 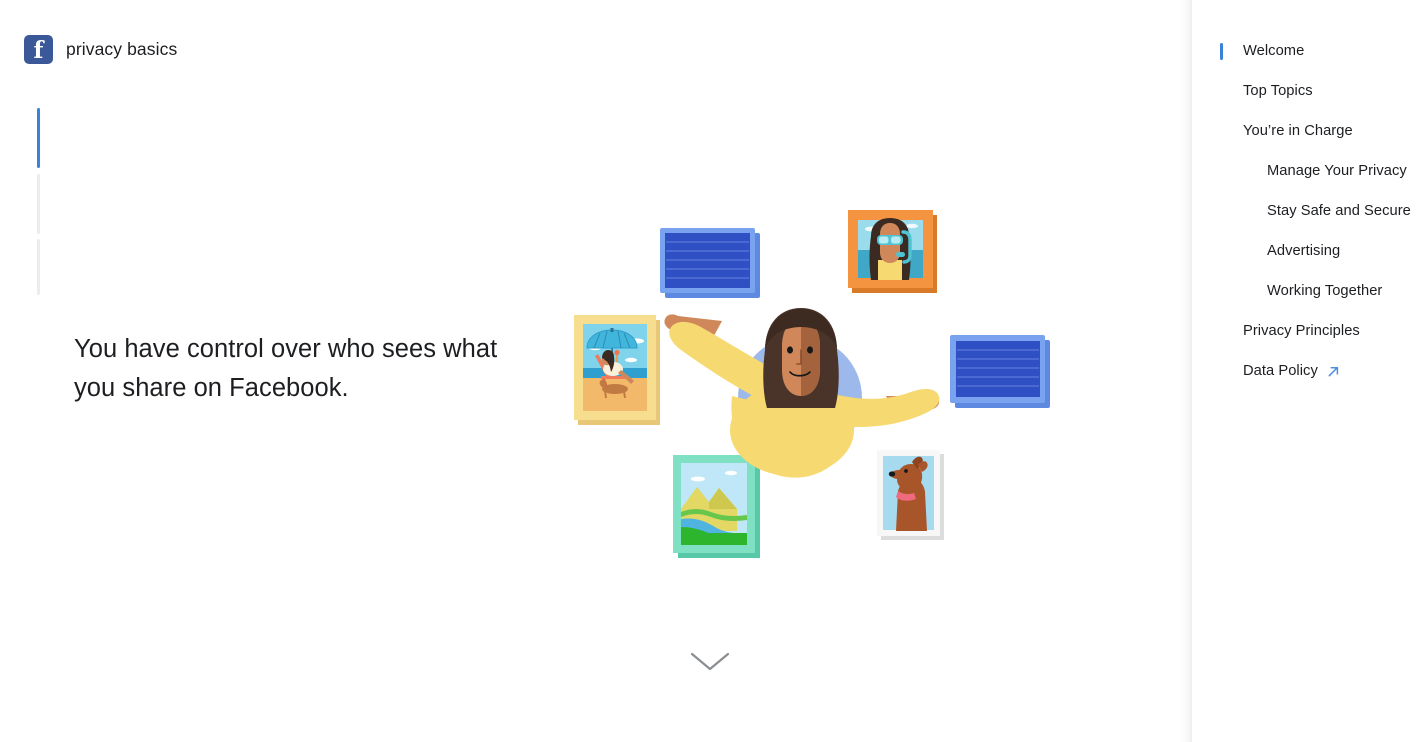 I want to click on frame-blue-right, so click(x=1000, y=371).